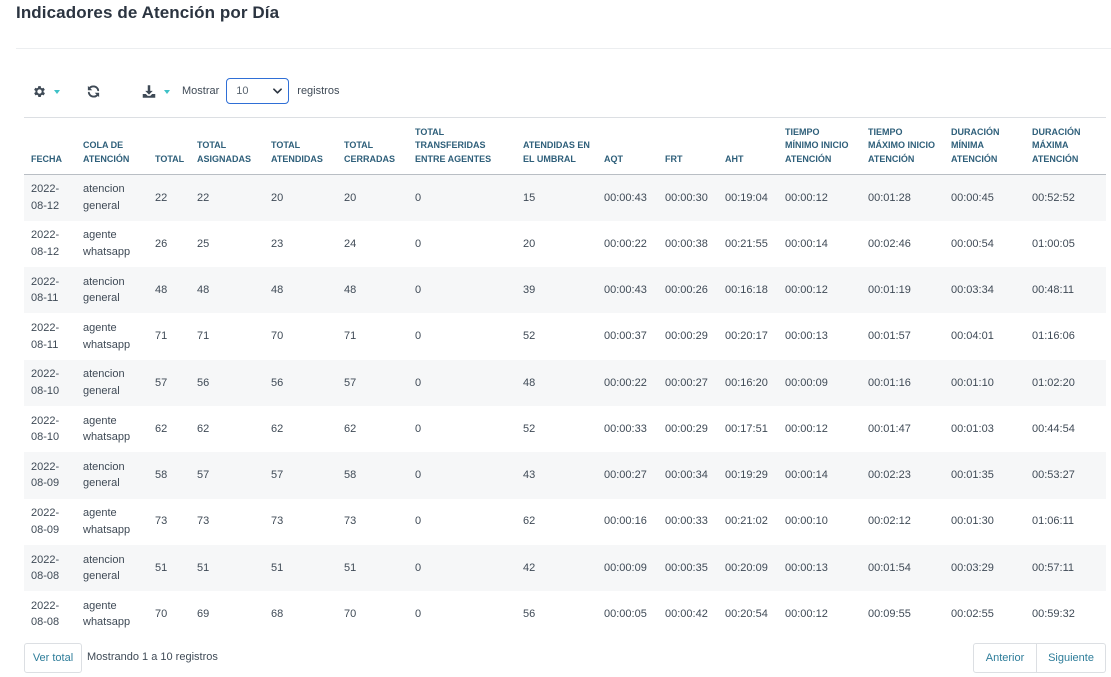 This screenshot has width=1111, height=677. What do you see at coordinates (984, 568) in the screenshot?
I see `cell-duracion-minima: 00:03:29` at bounding box center [984, 568].